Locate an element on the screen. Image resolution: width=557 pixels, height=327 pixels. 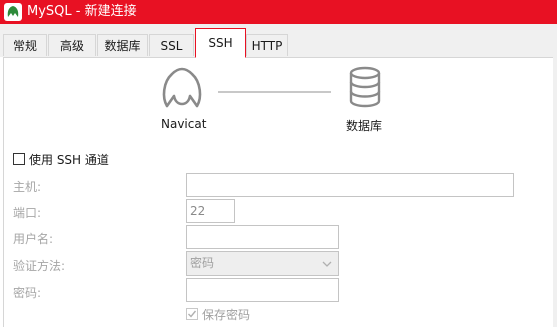
tab-advanced: 高级 is located at coordinates (72, 45).